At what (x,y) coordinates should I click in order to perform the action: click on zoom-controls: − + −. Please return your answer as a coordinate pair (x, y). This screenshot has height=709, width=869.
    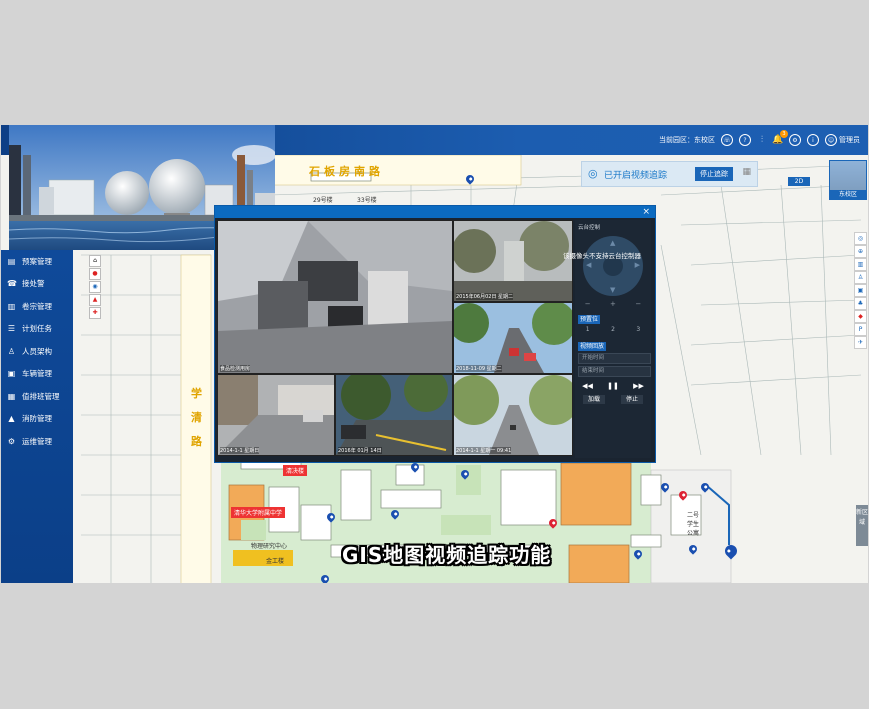
    Looking at the image, I should click on (613, 304).